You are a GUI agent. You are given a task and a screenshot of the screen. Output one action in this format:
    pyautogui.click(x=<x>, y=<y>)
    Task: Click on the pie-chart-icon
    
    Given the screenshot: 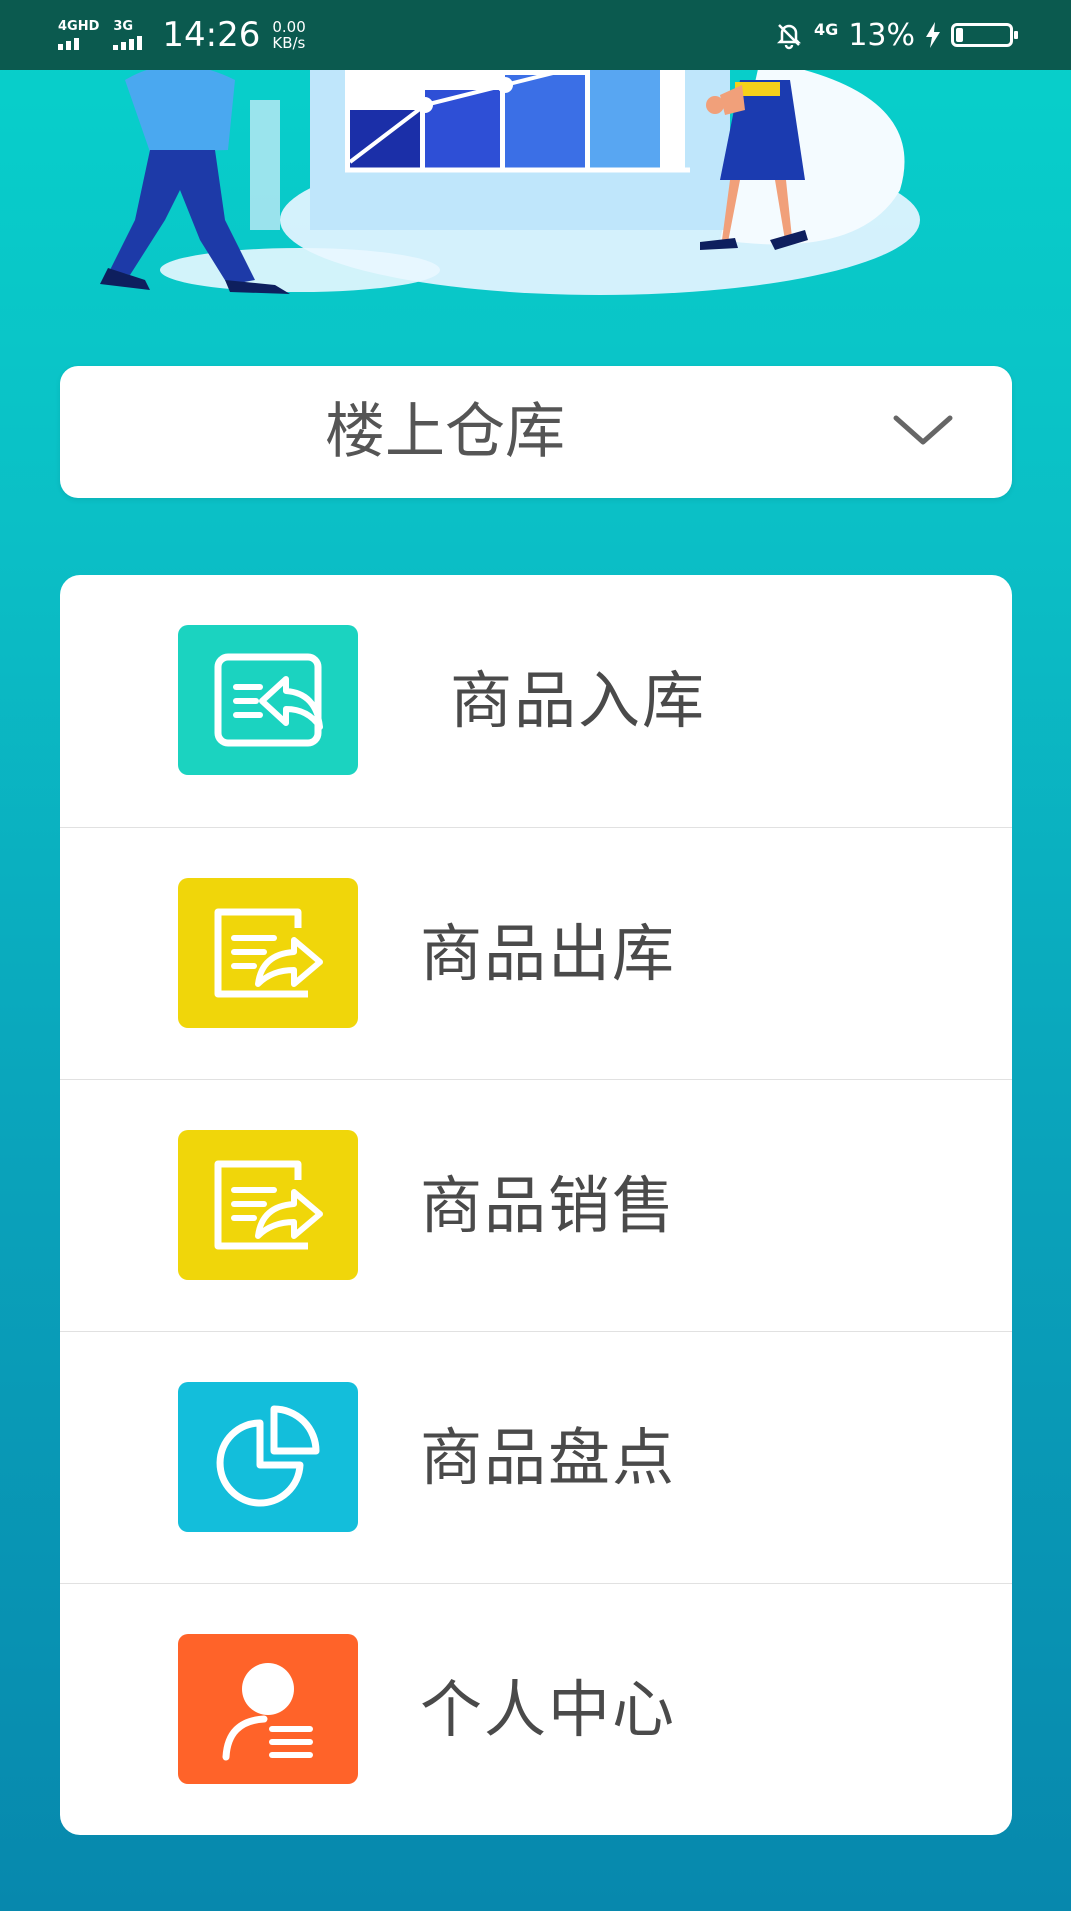 What is the action you would take?
    pyautogui.click(x=268, y=1457)
    